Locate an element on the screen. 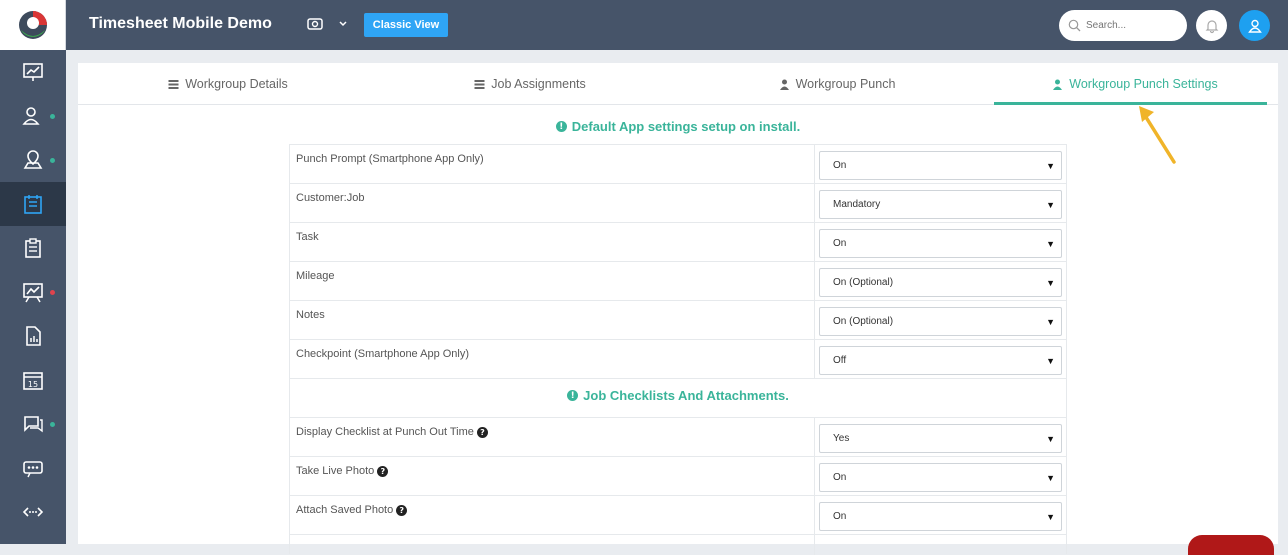 Image resolution: width=1288 pixels, height=555 pixels. money-icon is located at coordinates (315, 24).